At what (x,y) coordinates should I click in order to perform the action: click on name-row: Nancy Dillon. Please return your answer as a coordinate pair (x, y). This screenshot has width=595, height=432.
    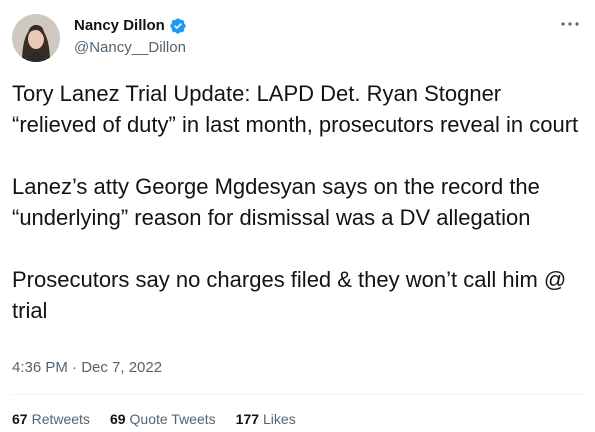
    Looking at the image, I should click on (130, 26).